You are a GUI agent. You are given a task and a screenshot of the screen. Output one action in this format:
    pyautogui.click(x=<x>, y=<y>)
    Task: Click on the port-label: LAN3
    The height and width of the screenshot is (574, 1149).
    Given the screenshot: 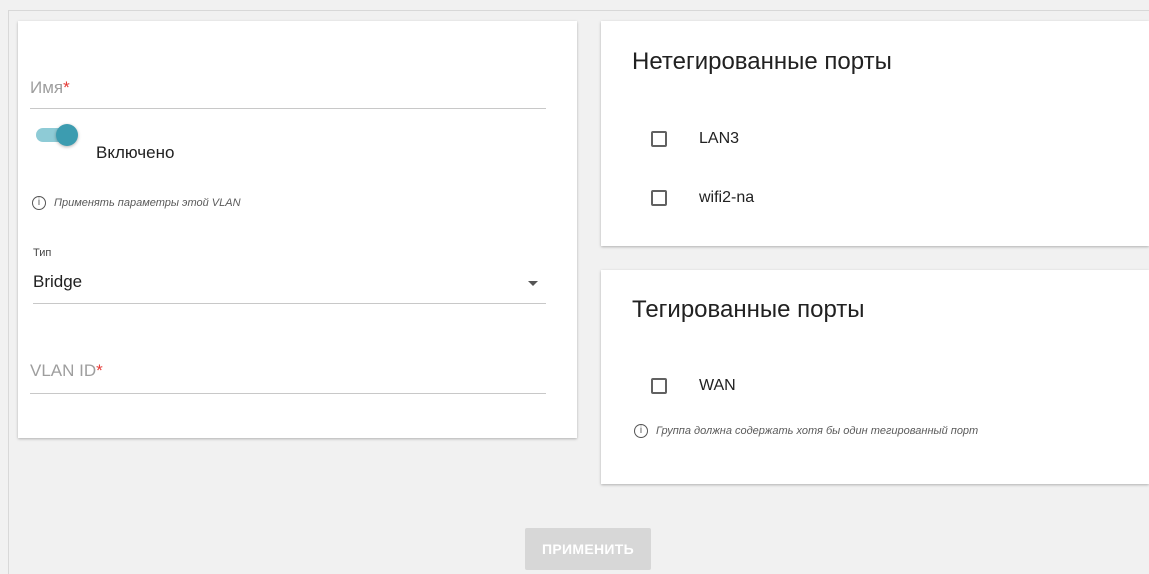 What is the action you would take?
    pyautogui.click(x=719, y=138)
    